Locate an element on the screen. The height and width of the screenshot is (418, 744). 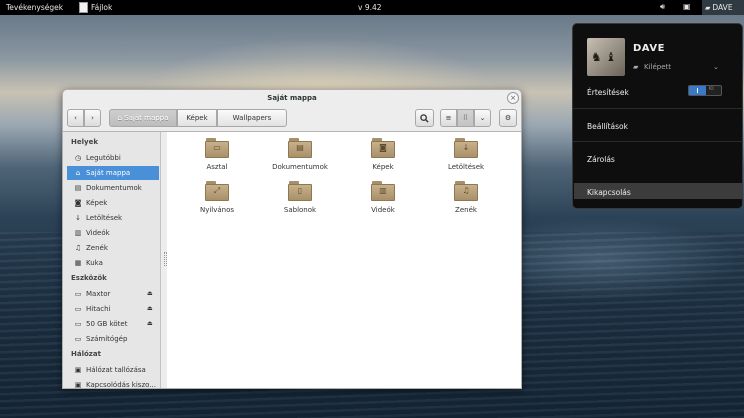
sidebar-item-label: Letöltések is located at coordinates (104, 218).